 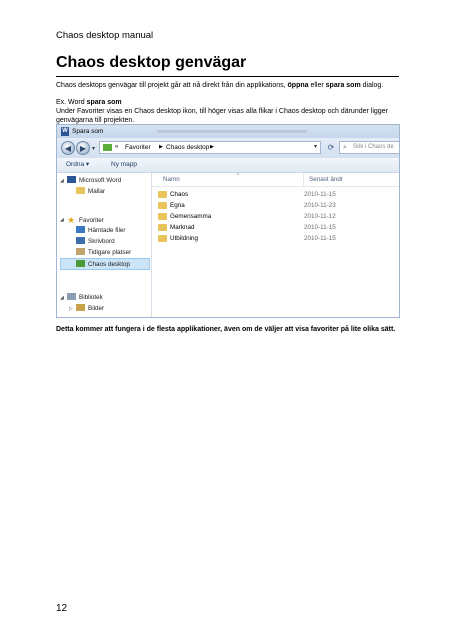 I want to click on word-icon, so click(x=71, y=179).